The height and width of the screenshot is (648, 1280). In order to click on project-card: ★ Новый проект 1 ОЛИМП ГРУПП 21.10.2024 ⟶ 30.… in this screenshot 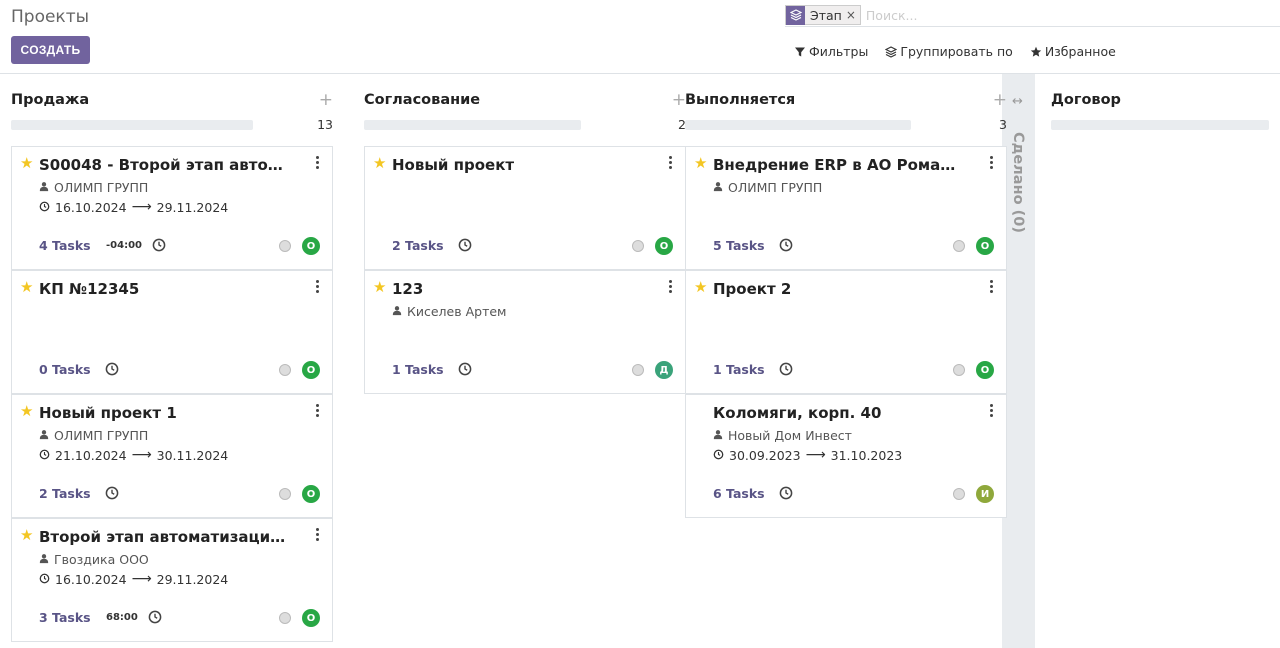, I will do `click(172, 456)`.